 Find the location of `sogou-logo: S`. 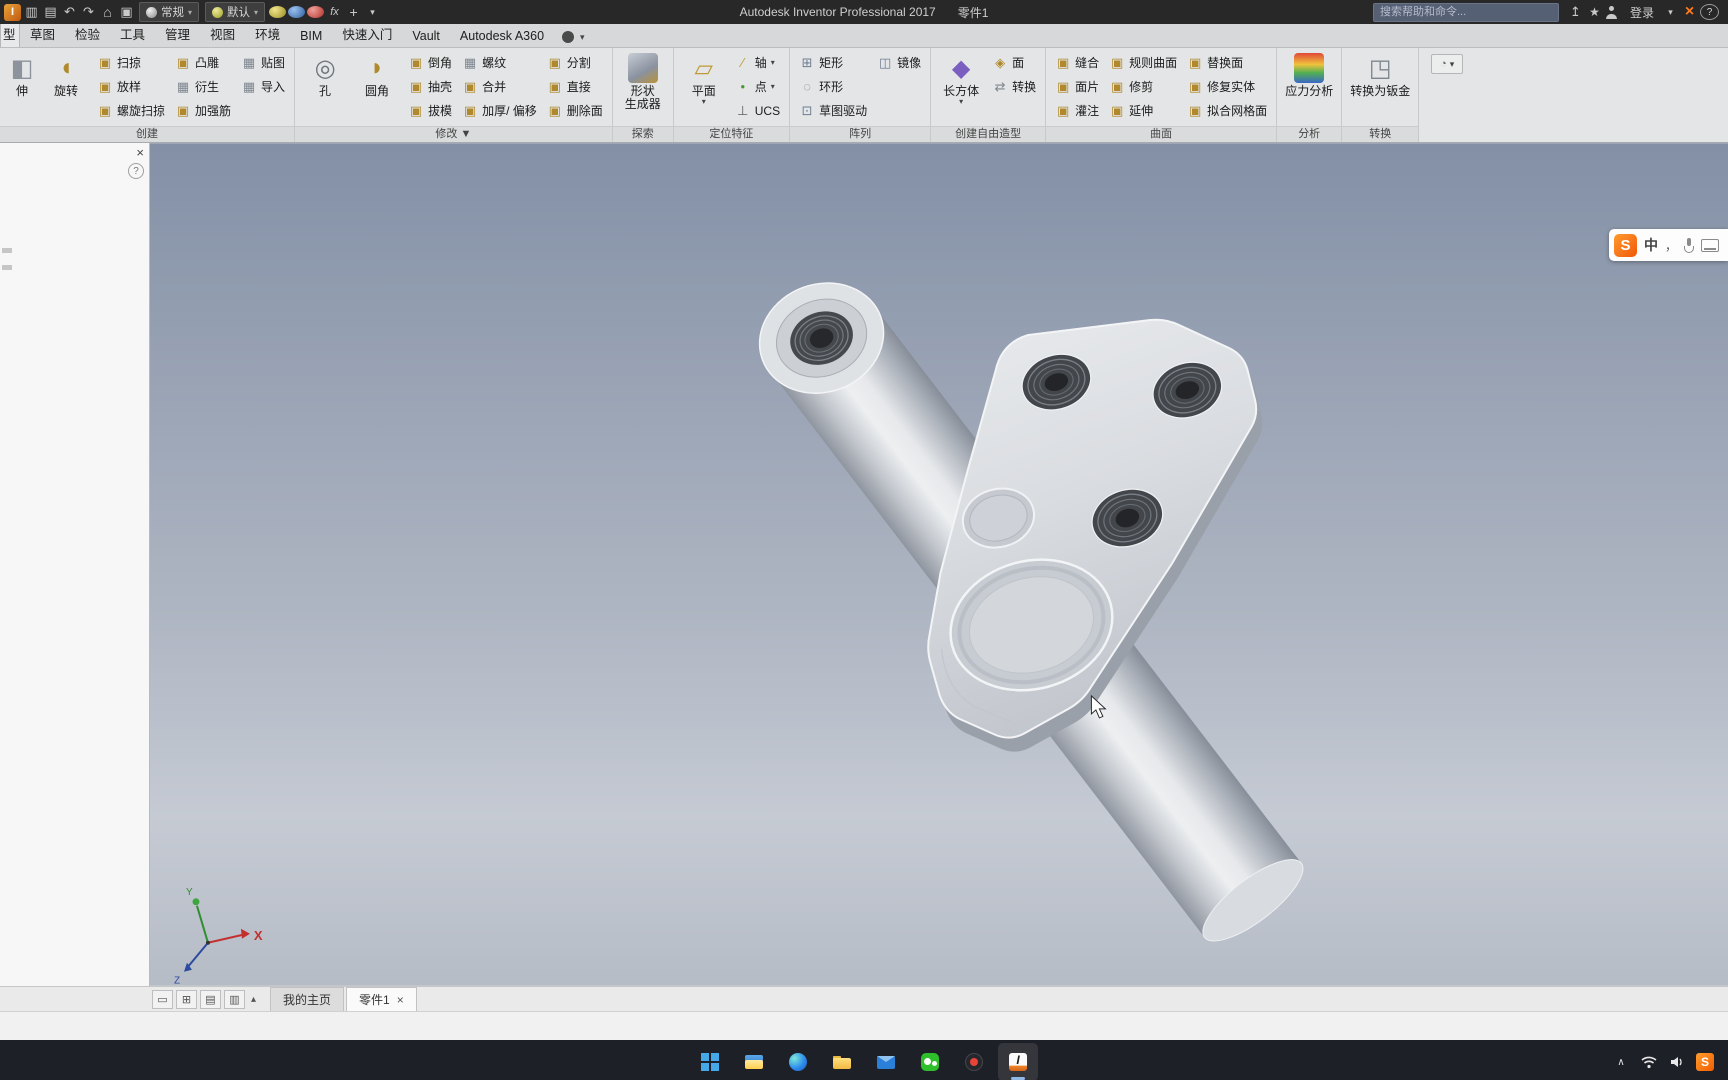

sogou-logo: S is located at coordinates (1625, 245).